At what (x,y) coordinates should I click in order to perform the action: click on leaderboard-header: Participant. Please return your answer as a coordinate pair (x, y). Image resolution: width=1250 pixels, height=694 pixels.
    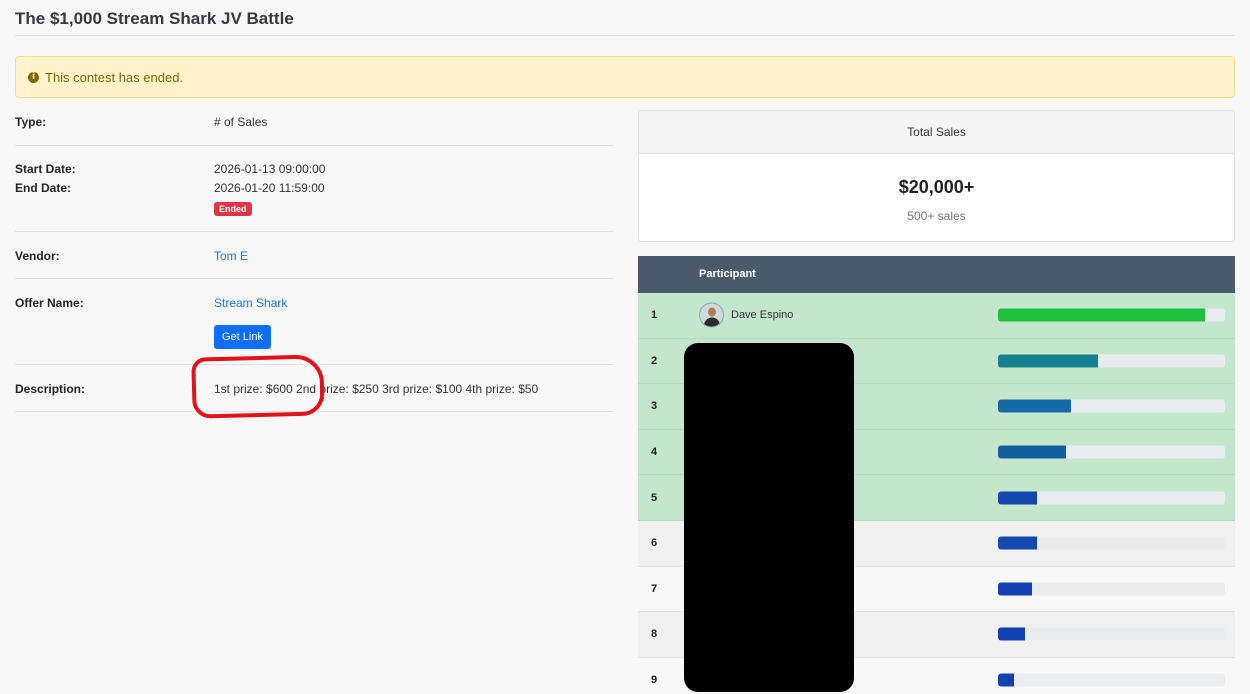
    Looking at the image, I should click on (936, 274).